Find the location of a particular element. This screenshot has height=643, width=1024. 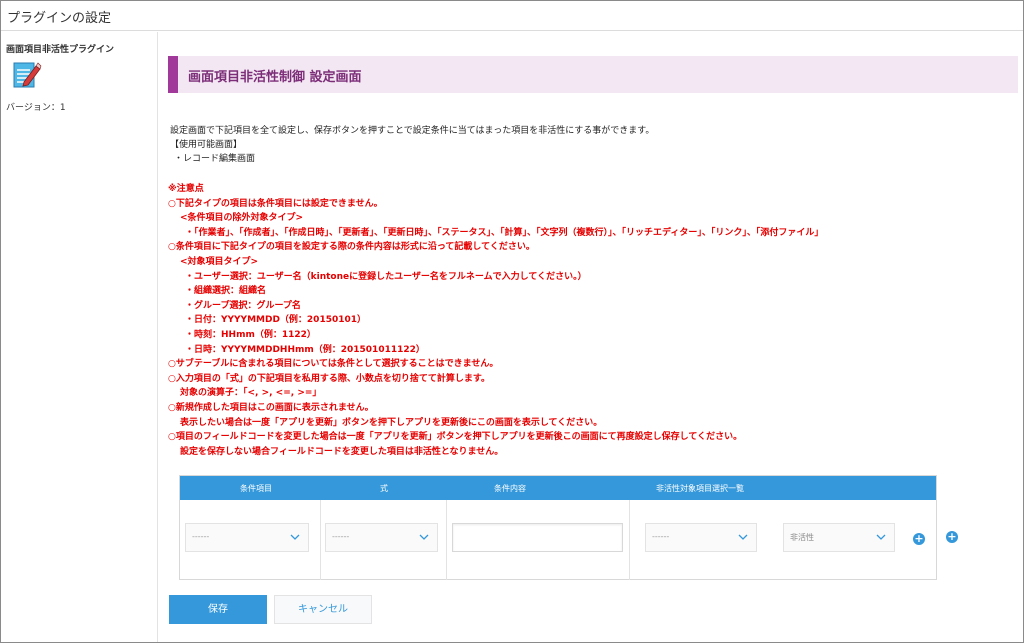

note-line: ○下記タイプの項目は条件項目には設定できません。 is located at coordinates (275, 203).